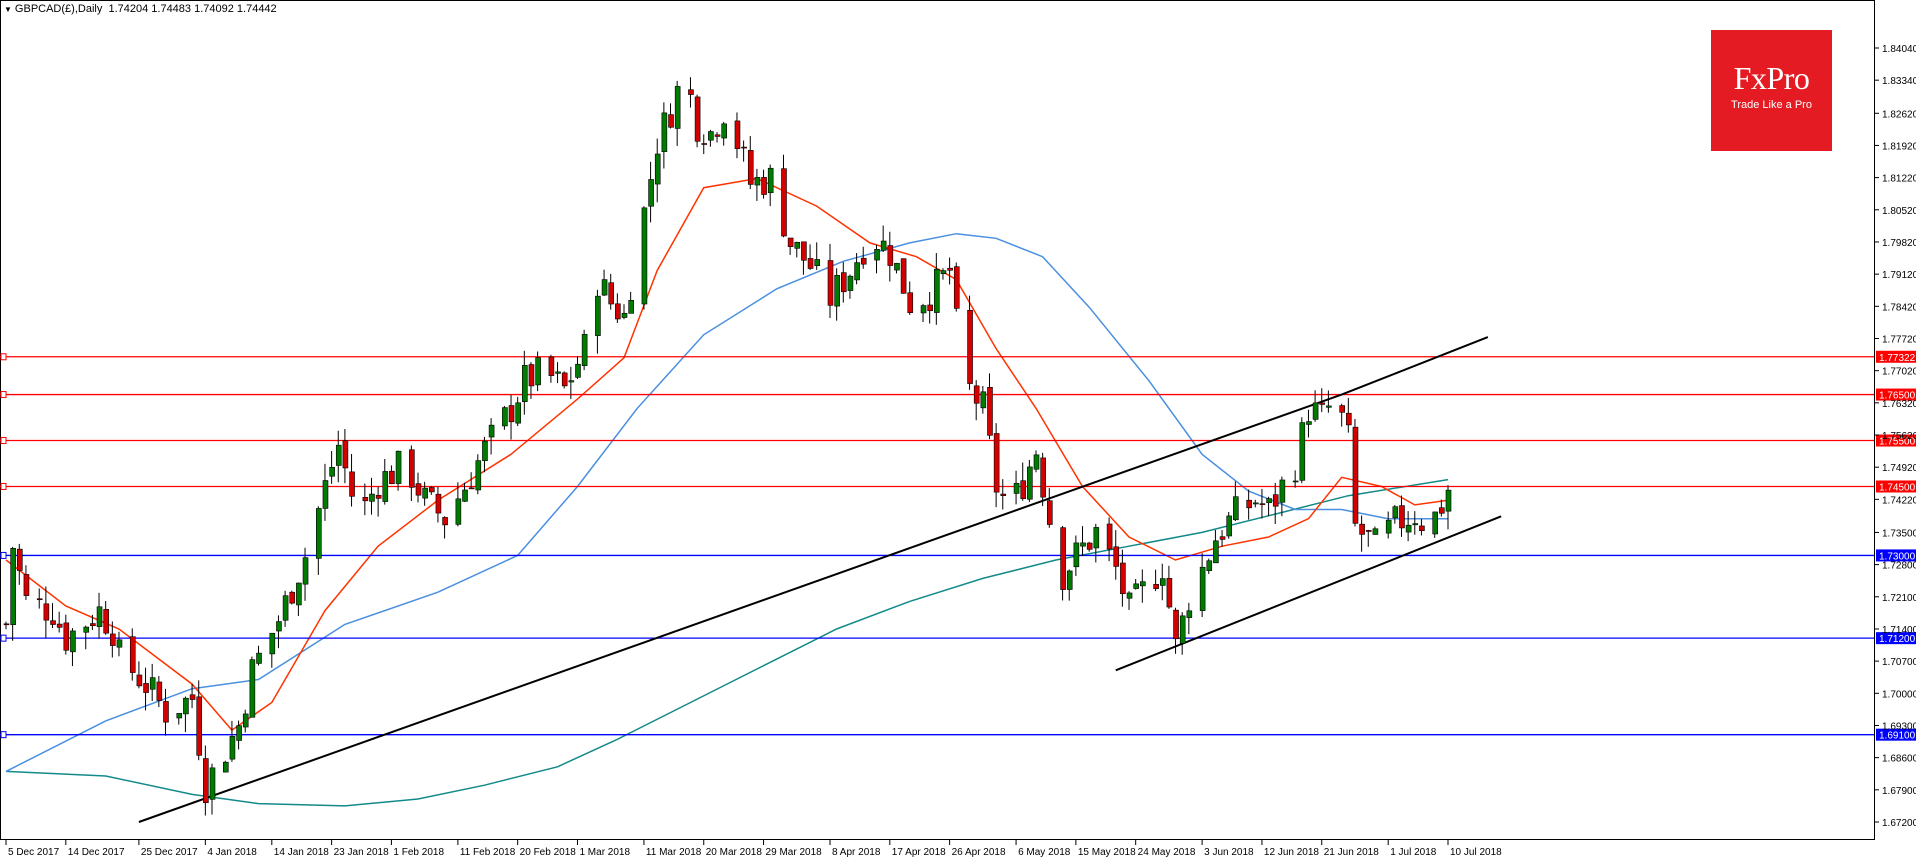 This screenshot has width=1916, height=864. Describe the element at coordinates (1899, 630) in the screenshot. I see `price-tick-label: 1.71400` at that location.